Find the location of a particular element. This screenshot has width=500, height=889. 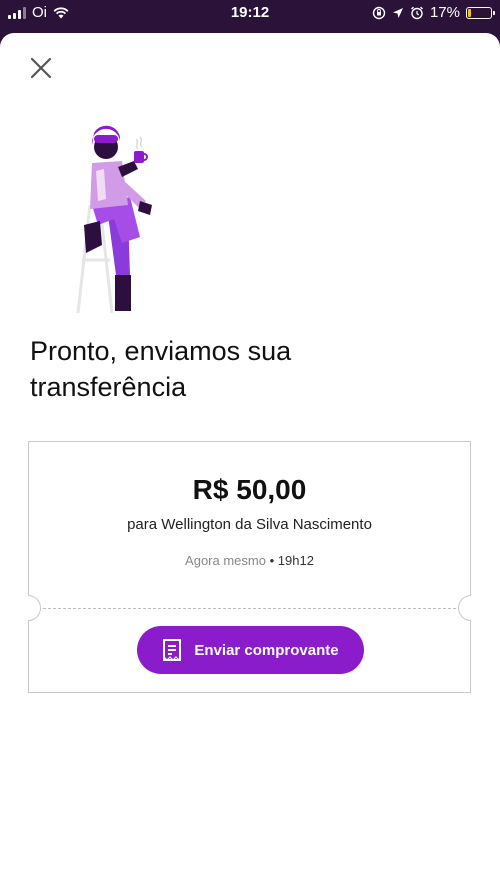

time-relative: Agora mesmo is located at coordinates (225, 560).